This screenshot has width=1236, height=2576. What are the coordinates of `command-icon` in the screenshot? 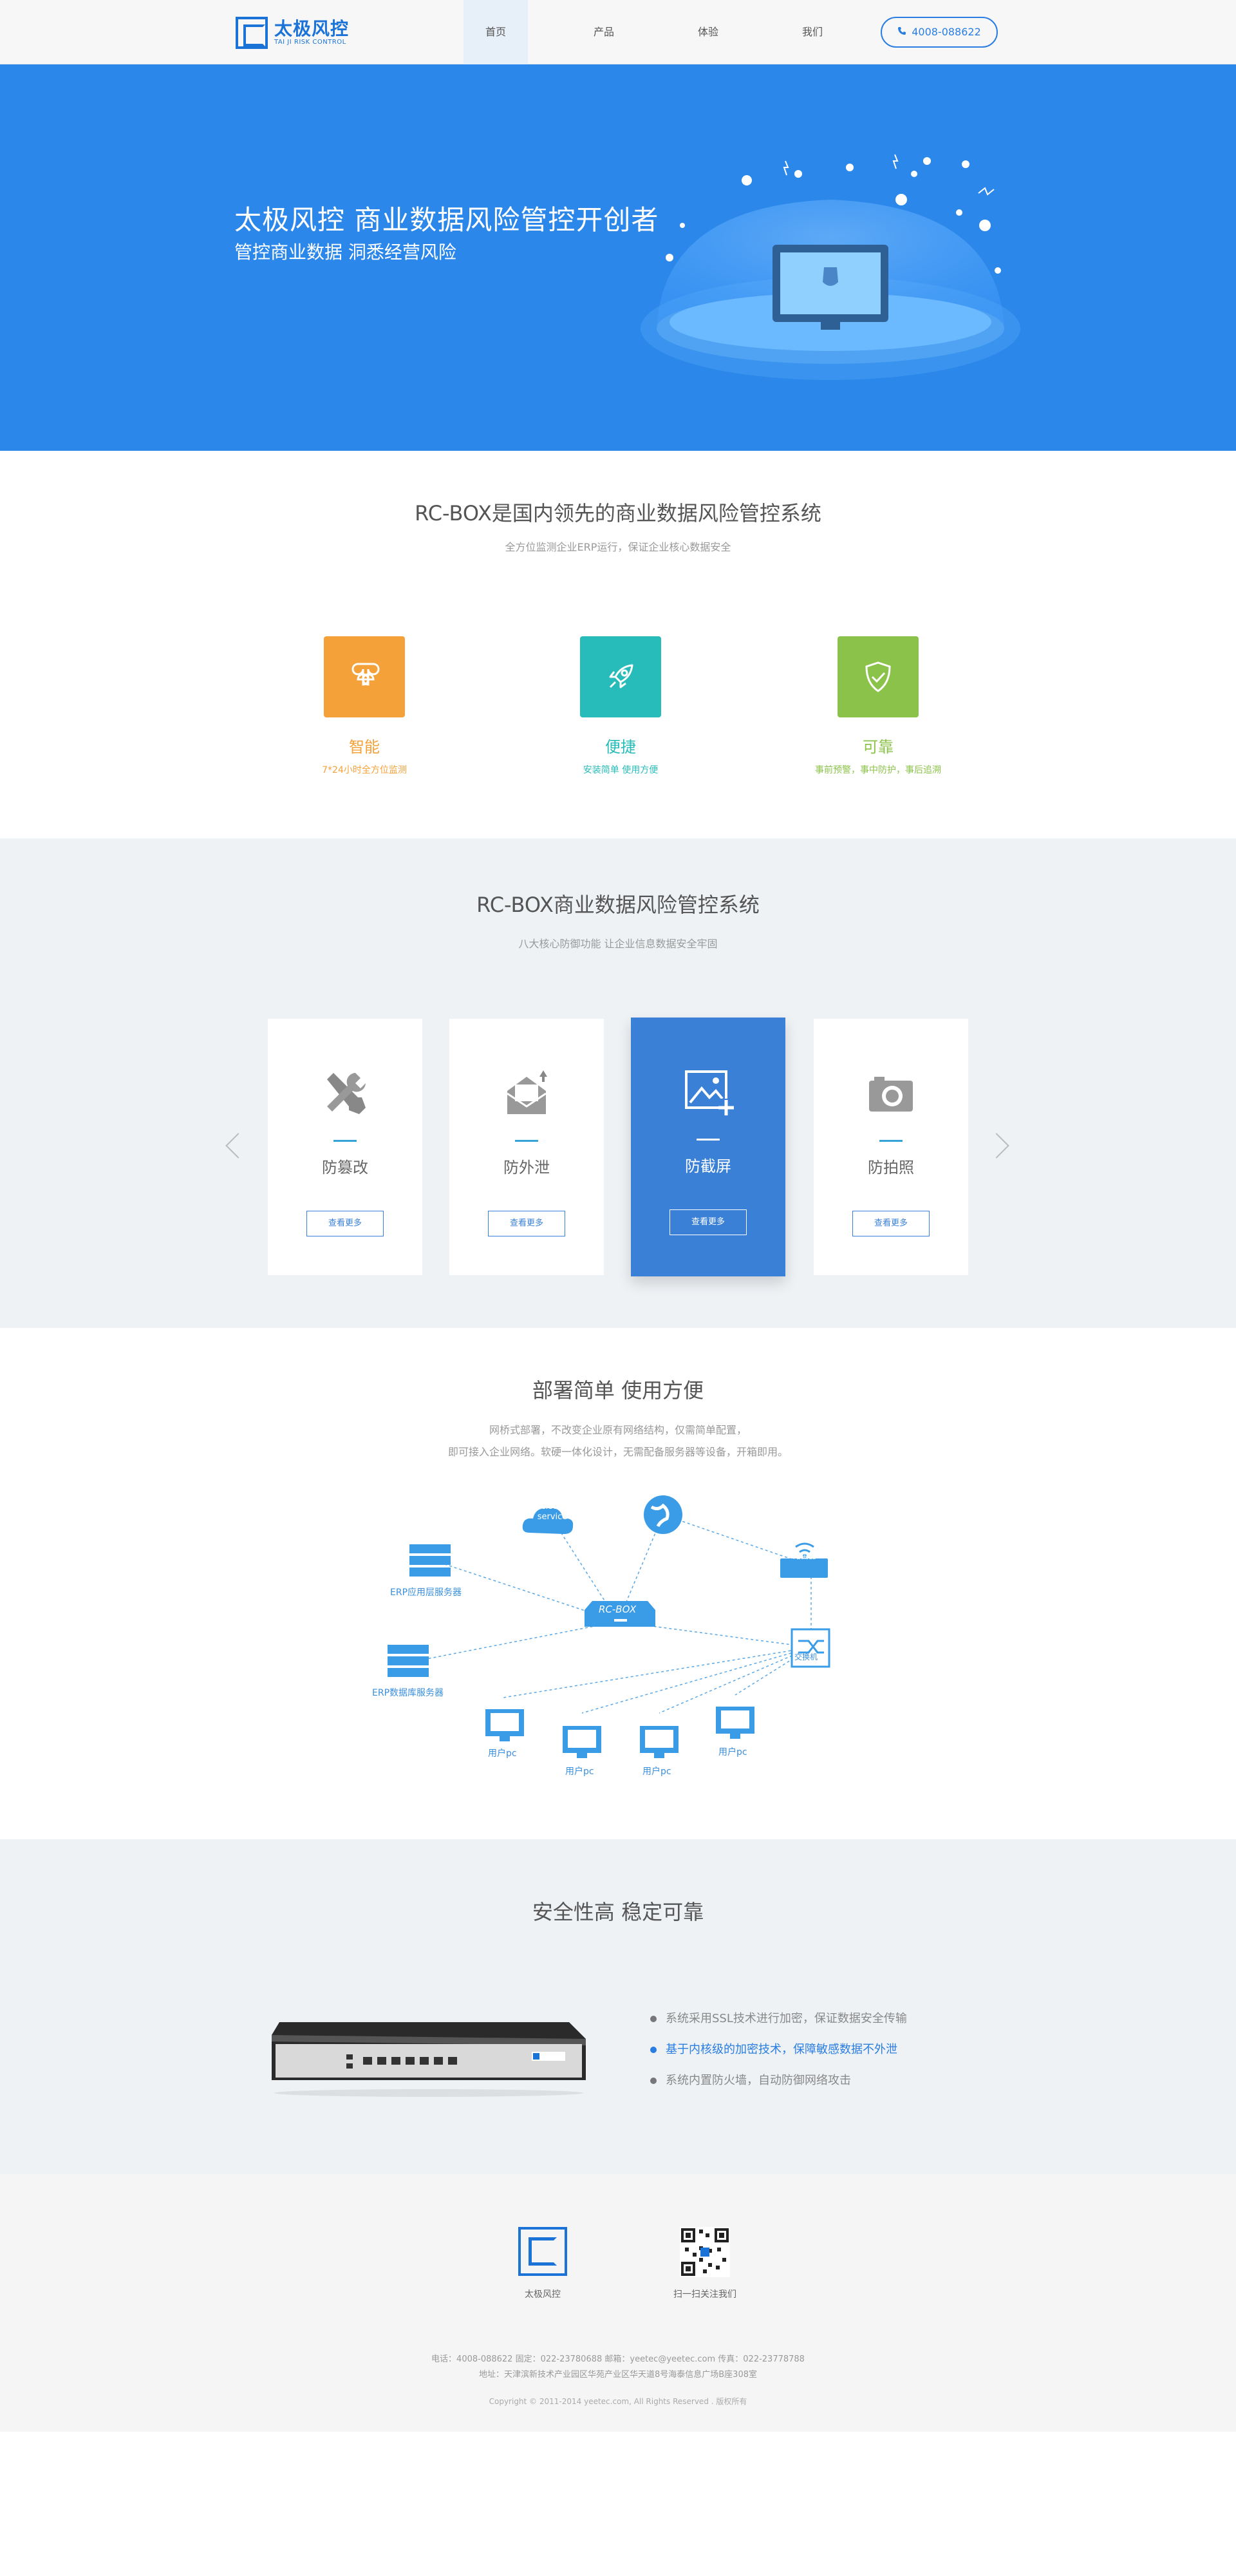 It's located at (364, 677).